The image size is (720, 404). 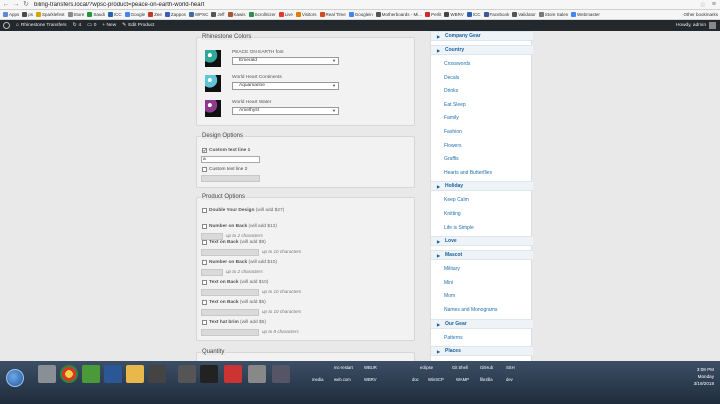 I want to click on sidebar-link: Knitting, so click(x=482, y=214).